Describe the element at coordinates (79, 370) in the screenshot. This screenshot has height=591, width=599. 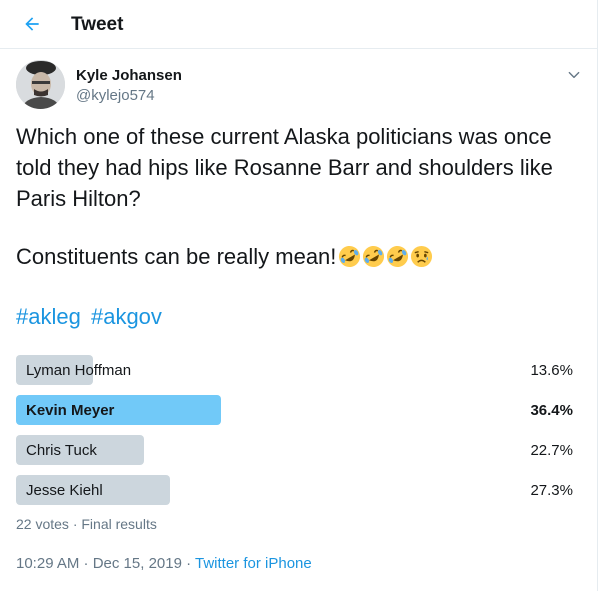
I see `poll-option-label: Lyman Hoffman` at that location.